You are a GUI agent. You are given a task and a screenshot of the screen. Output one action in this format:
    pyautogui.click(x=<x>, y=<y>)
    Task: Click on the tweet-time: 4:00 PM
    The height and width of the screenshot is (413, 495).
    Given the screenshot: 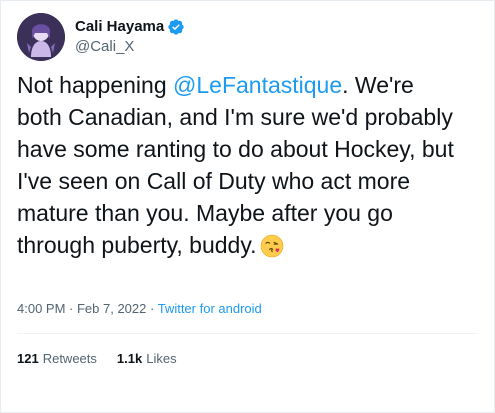 What is the action you would take?
    pyautogui.click(x=41, y=308)
    